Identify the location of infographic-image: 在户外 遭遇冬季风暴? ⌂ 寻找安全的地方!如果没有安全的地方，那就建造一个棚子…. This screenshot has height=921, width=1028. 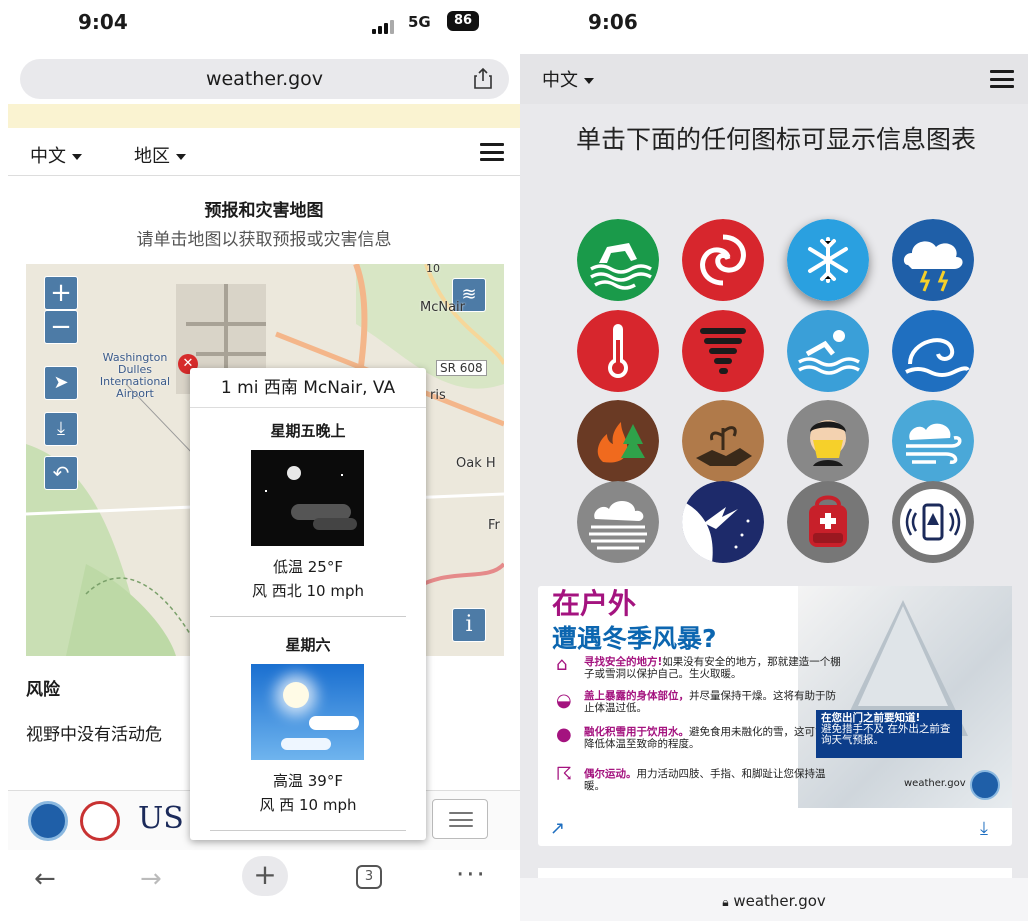
(775, 697).